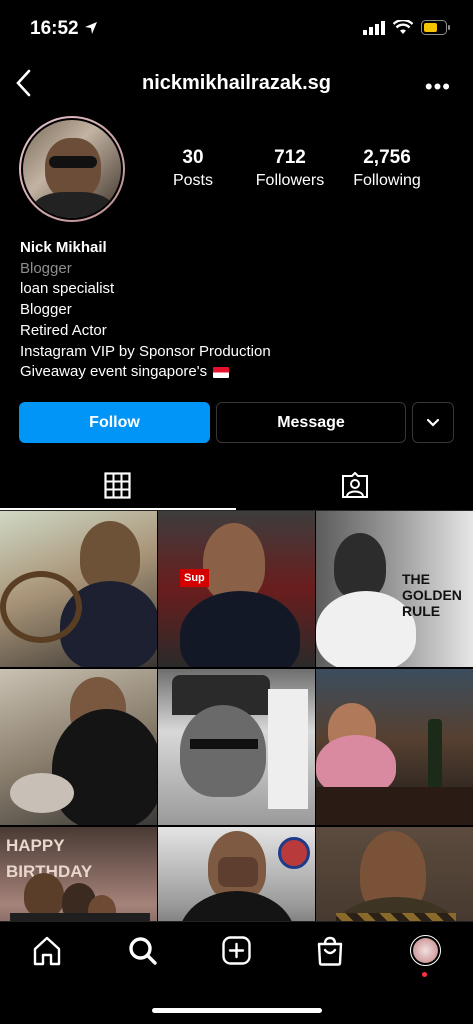 Image resolution: width=473 pixels, height=1024 pixels. I want to click on post-thumbnail: Sup, so click(236, 589).